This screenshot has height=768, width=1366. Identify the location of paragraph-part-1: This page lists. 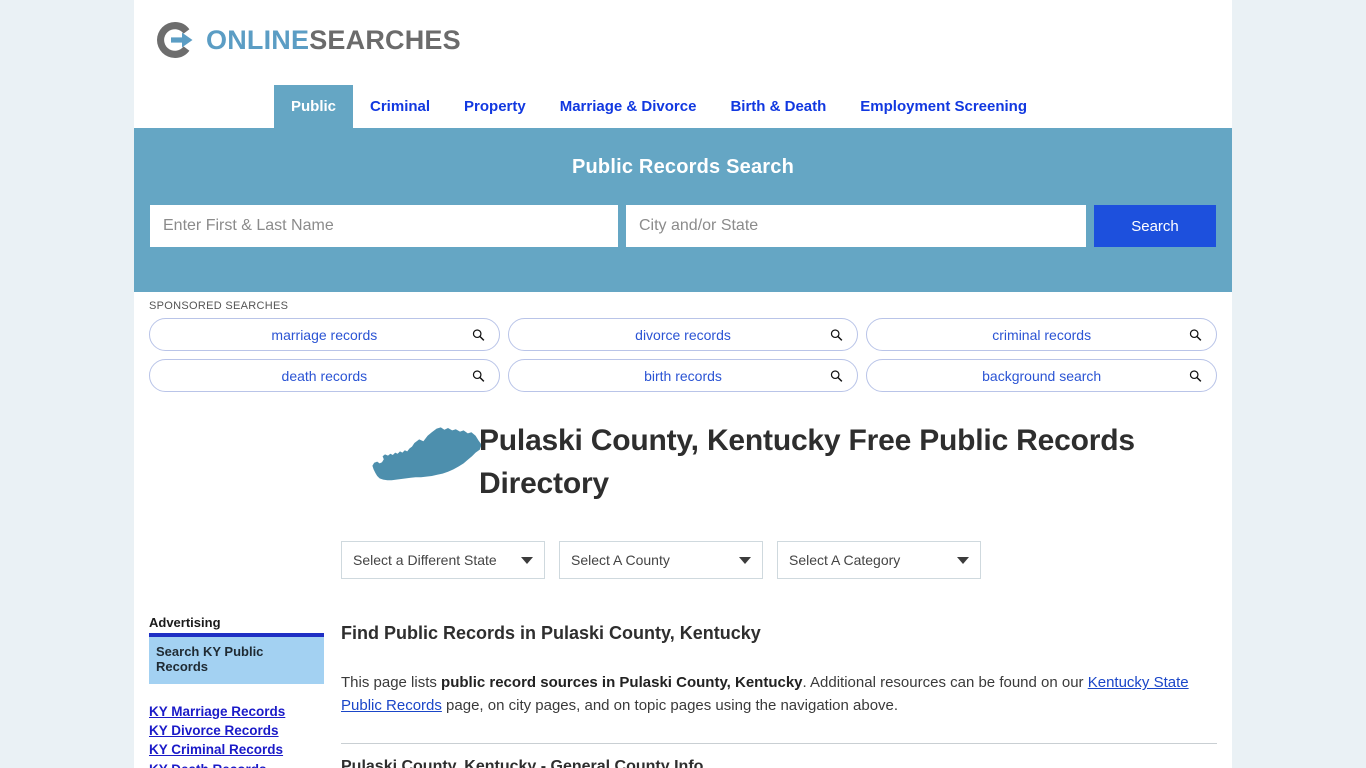
(391, 683).